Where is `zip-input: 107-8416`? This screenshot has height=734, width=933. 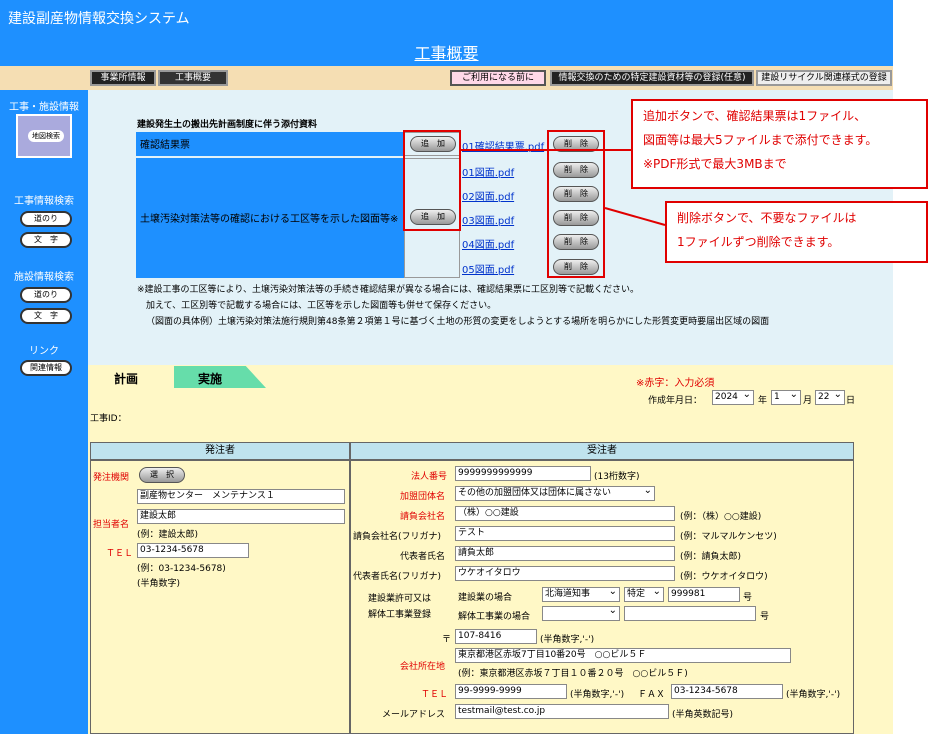
zip-input: 107-8416 is located at coordinates (496, 636).